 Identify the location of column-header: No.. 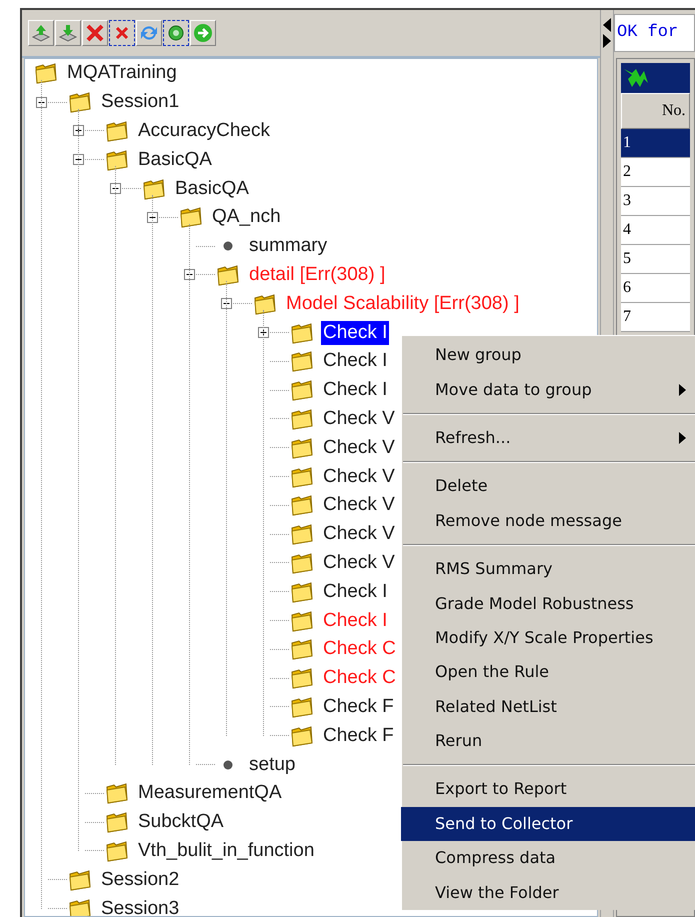
(655, 111).